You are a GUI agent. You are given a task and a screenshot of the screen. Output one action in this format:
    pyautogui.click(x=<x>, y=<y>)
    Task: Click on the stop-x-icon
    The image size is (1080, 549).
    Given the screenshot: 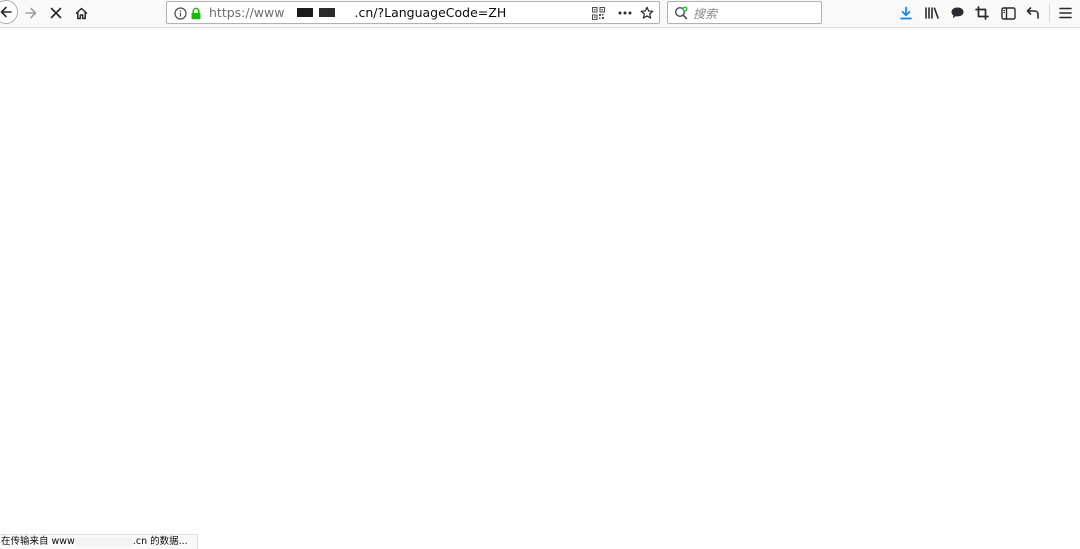 What is the action you would take?
    pyautogui.click(x=56, y=13)
    